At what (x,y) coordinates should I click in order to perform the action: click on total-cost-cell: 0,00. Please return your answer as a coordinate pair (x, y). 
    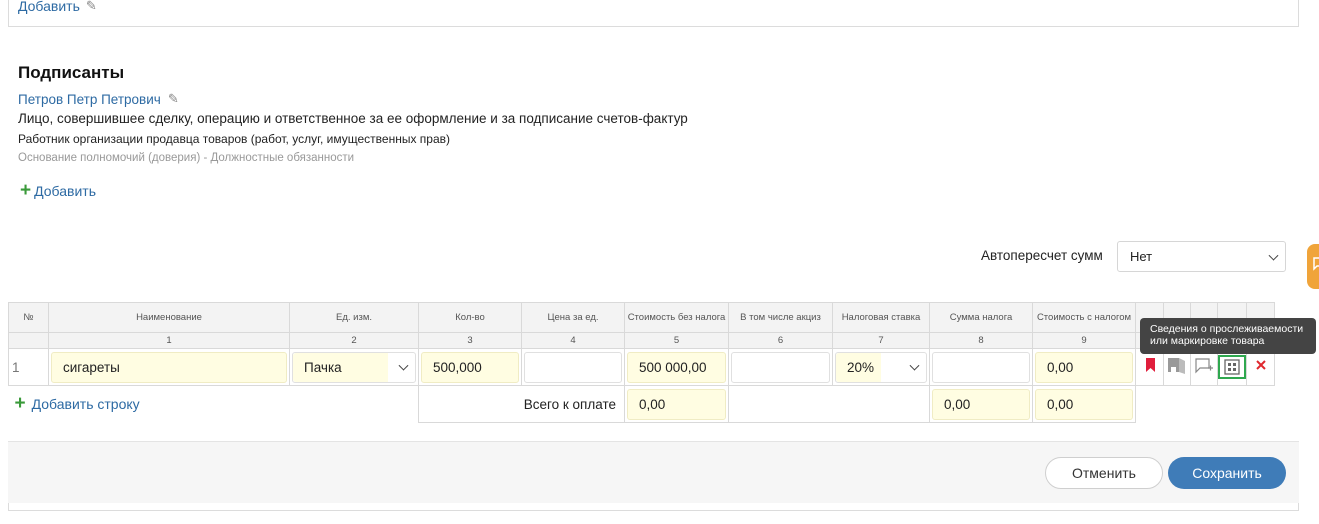
    Looking at the image, I should click on (676, 404).